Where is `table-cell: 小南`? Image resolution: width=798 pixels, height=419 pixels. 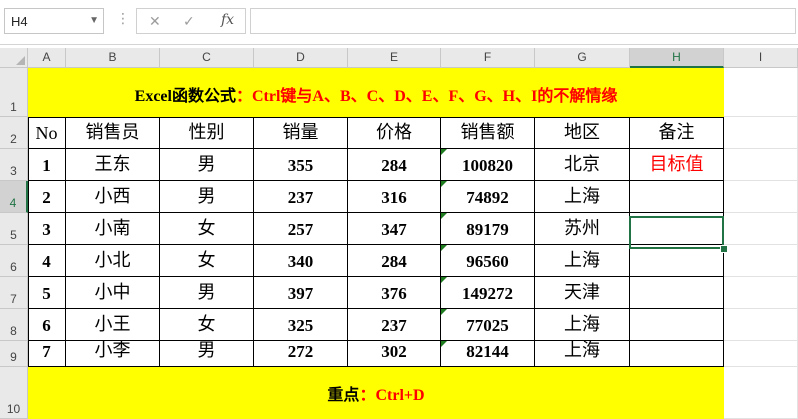
table-cell: 小南 is located at coordinates (113, 229).